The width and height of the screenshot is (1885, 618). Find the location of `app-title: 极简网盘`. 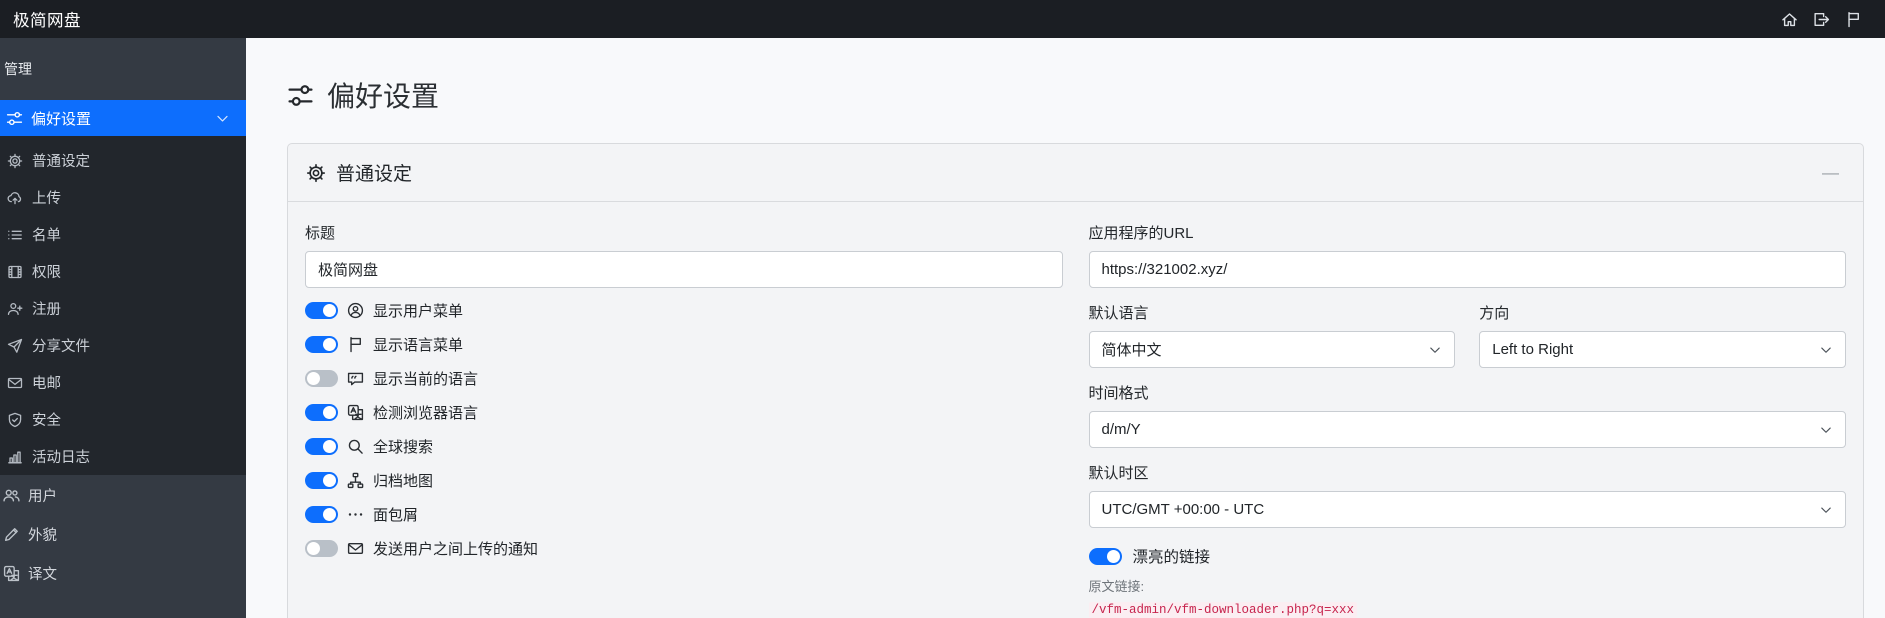

app-title: 极简网盘 is located at coordinates (47, 21).